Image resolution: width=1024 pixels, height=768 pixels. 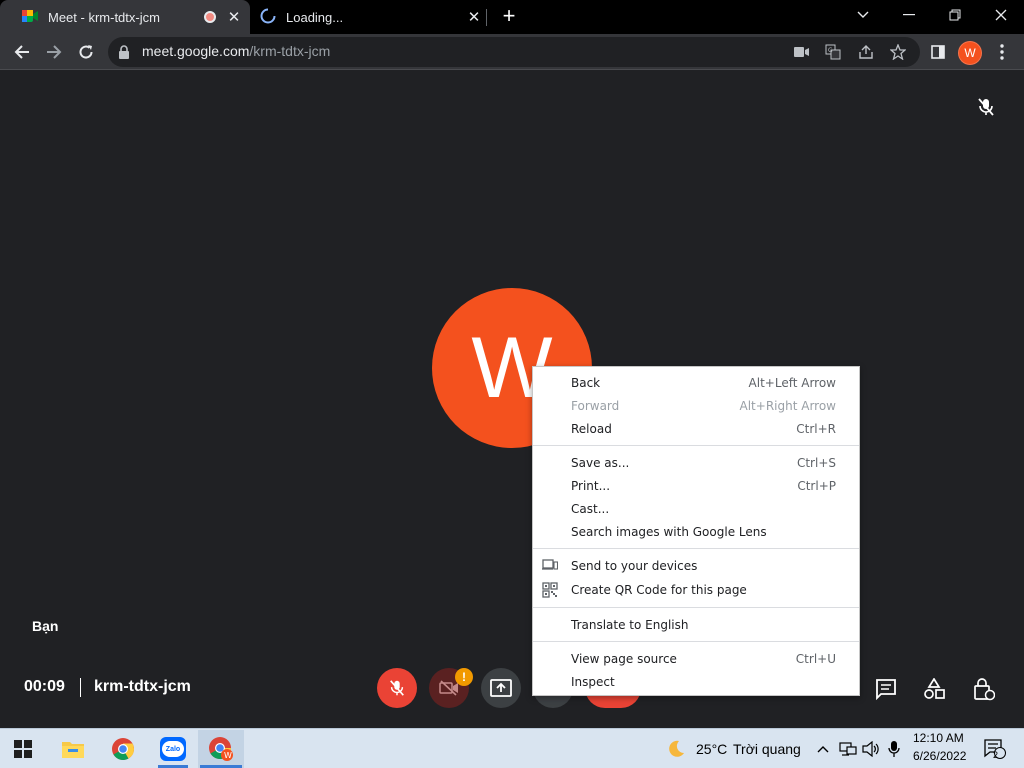 I want to click on menu-item-back: Back Alt+Left Arrow, so click(x=696, y=383).